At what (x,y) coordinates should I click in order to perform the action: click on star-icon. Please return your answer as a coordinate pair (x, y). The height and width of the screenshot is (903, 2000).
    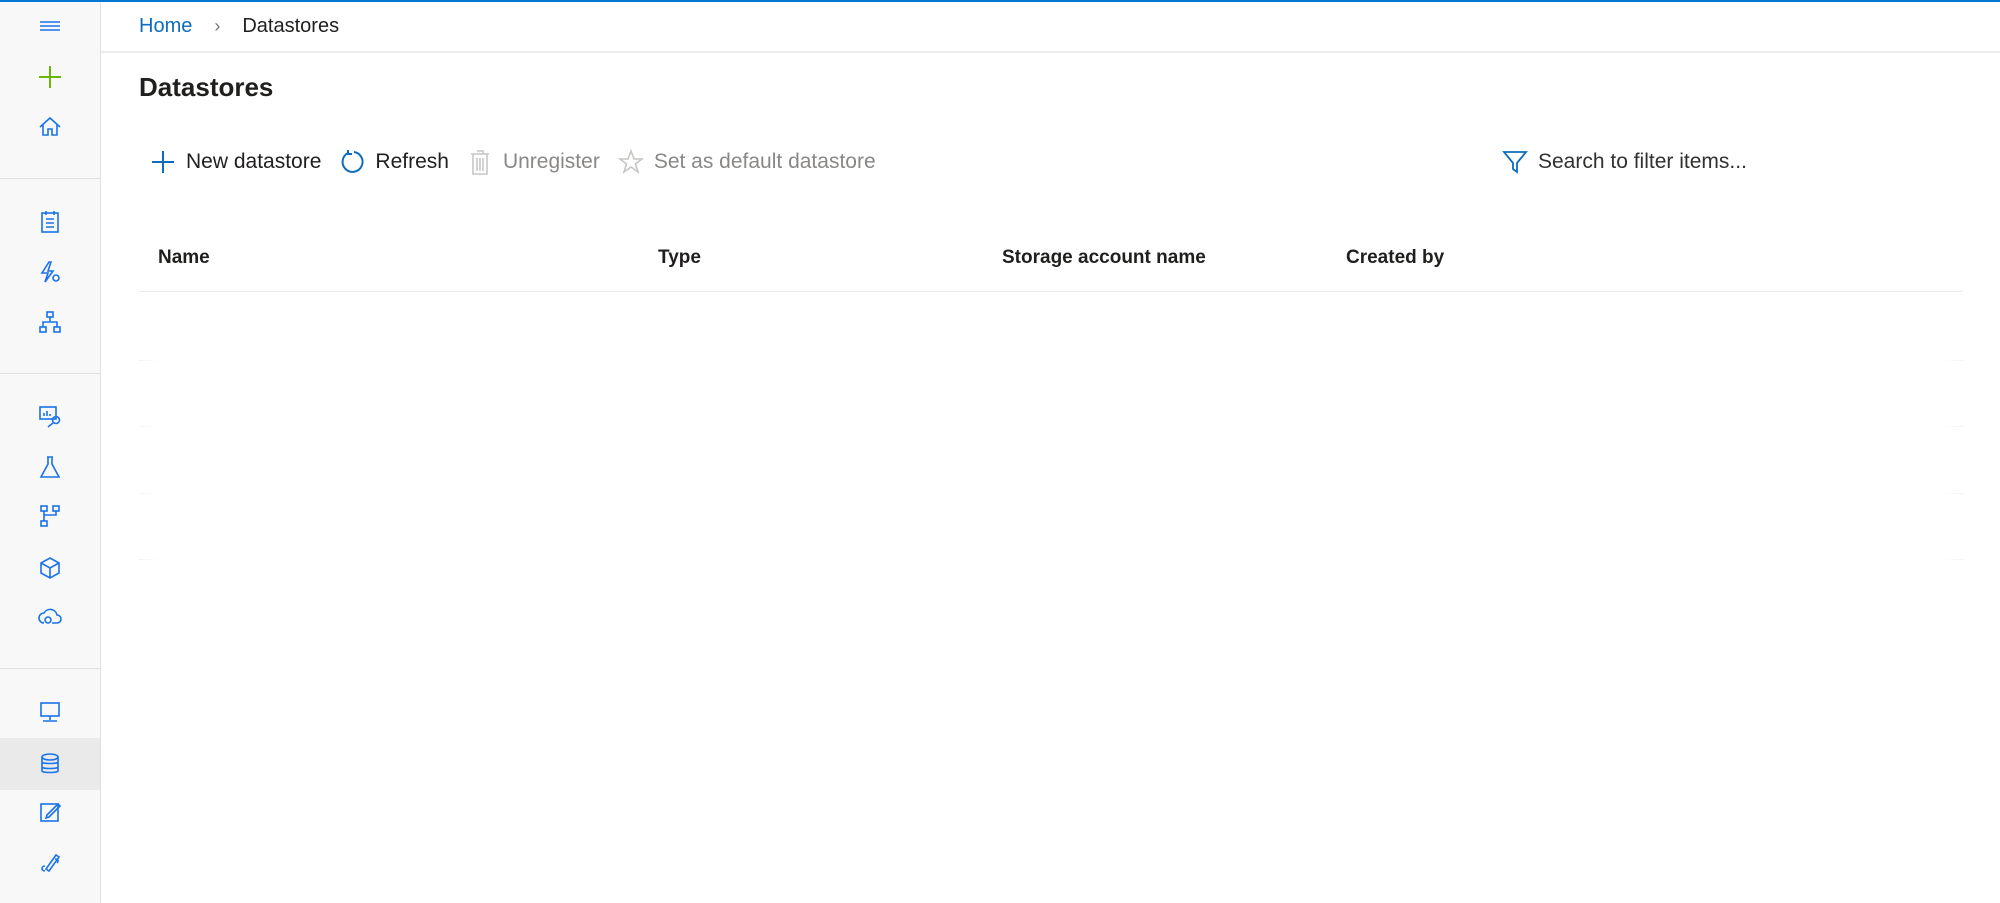
    Looking at the image, I should click on (630, 161).